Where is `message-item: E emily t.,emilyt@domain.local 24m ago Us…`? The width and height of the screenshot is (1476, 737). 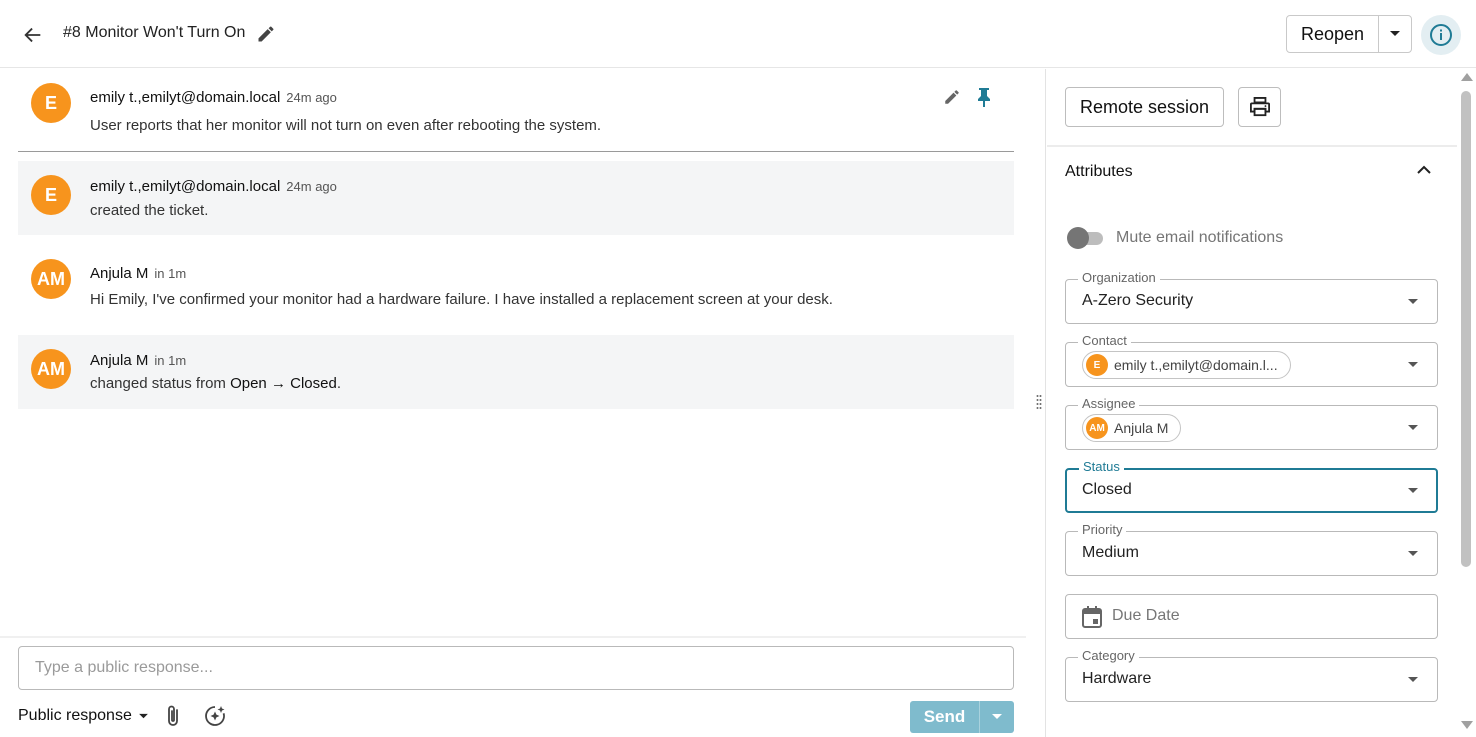 message-item: E emily t.,emilyt@domain.local 24m ago Us… is located at coordinates (516, 109).